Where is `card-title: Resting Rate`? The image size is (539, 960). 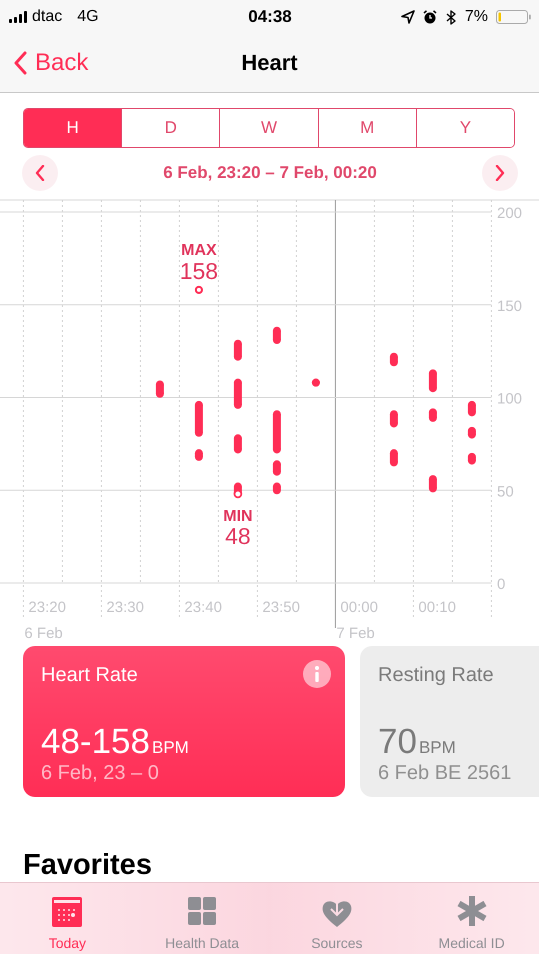 card-title: Resting Rate is located at coordinates (436, 675).